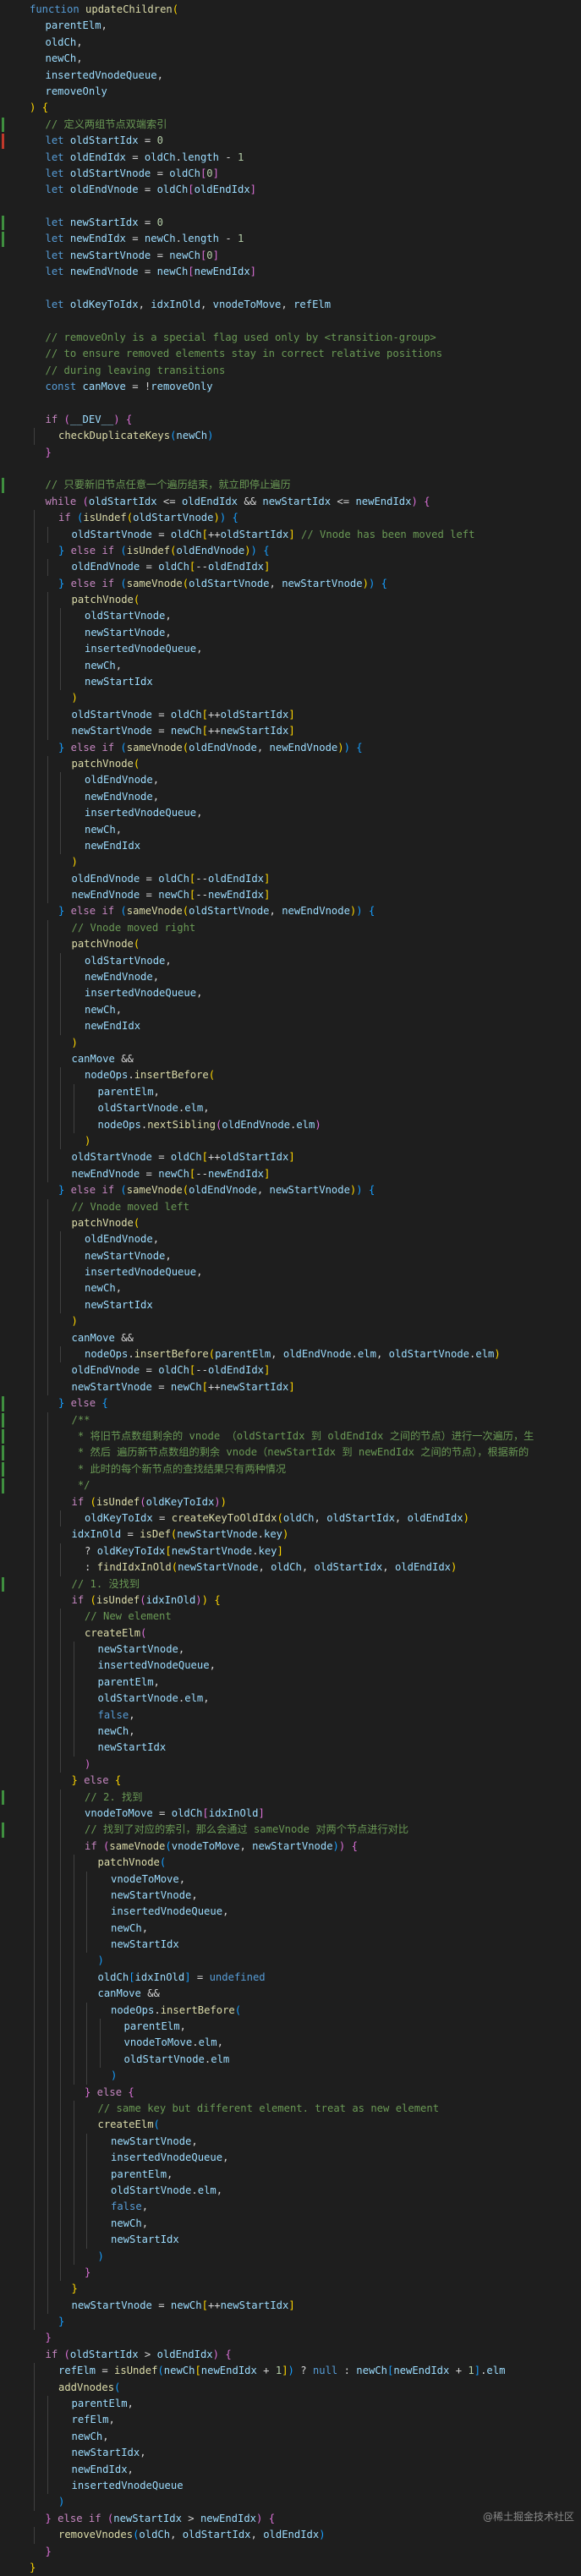 This screenshot has width=581, height=2576. What do you see at coordinates (290, 420) in the screenshot?
I see `code-line: if (__DEV__) {` at bounding box center [290, 420].